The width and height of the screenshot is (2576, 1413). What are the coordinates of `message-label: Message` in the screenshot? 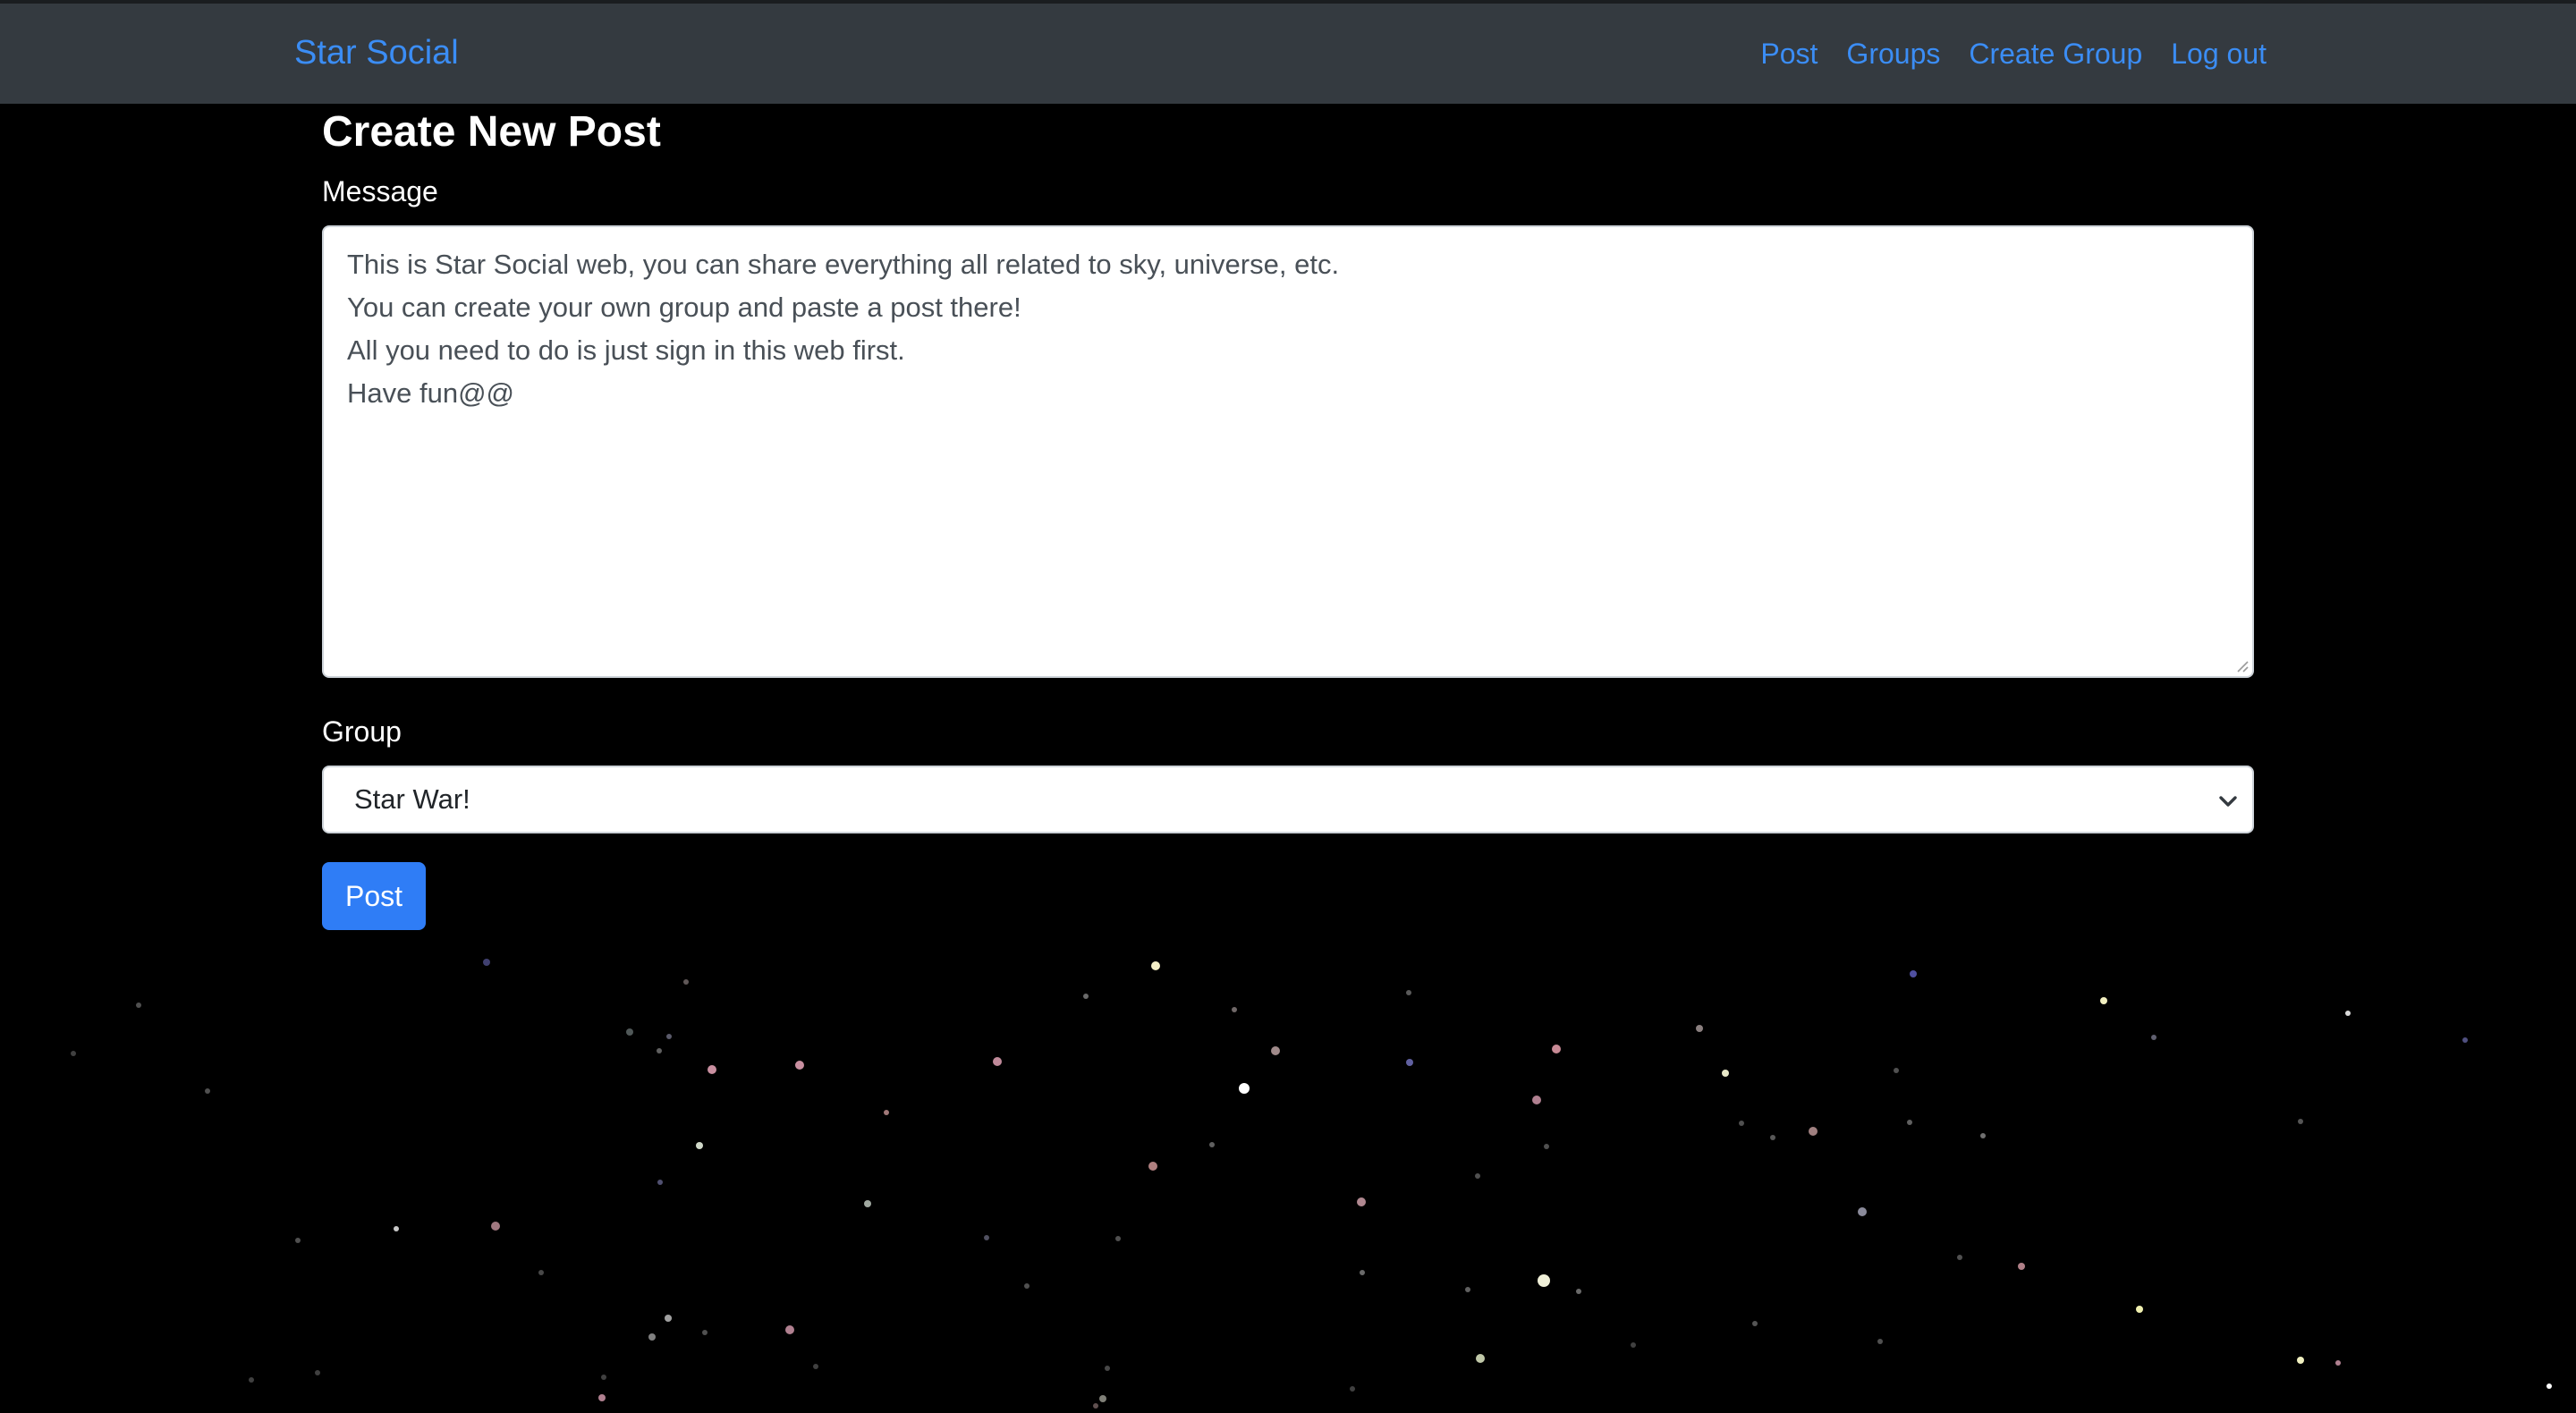 It's located at (380, 191).